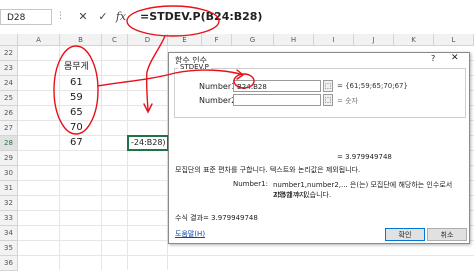  Describe the element at coordinates (173, 21) in the screenshot. I see `formula-highlight-circle` at that location.